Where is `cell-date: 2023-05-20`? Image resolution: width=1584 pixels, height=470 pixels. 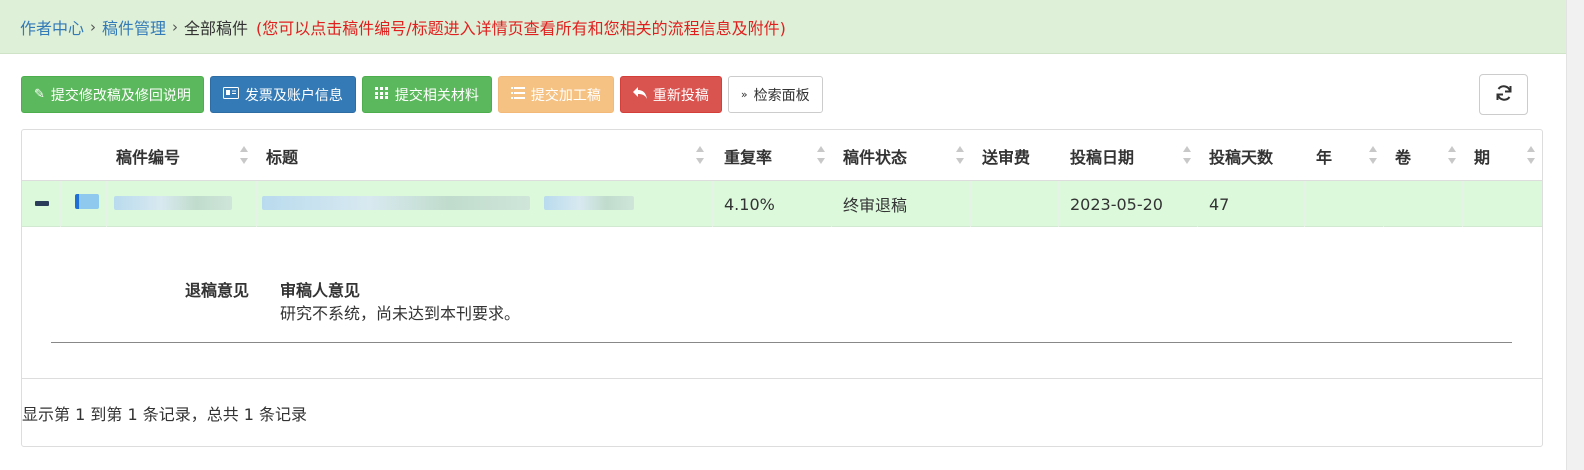
cell-date: 2023-05-20 is located at coordinates (1116, 204).